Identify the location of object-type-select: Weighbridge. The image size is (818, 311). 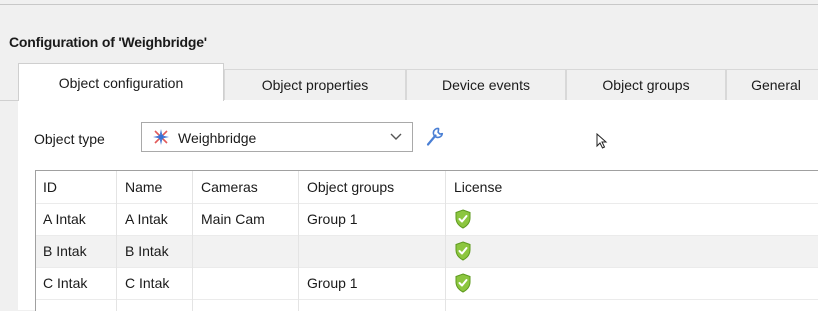
(277, 137).